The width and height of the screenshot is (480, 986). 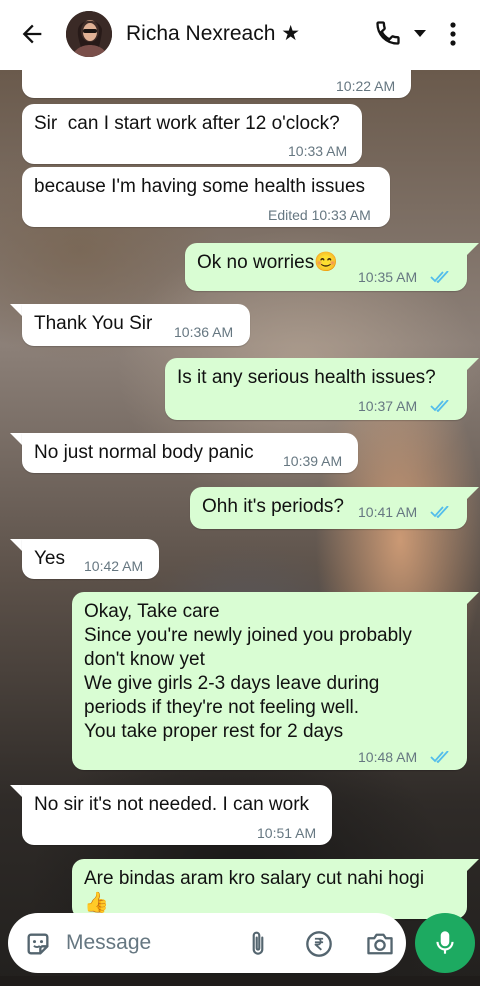 What do you see at coordinates (213, 33) in the screenshot?
I see `contact-name: Richa Nexreach ★` at bounding box center [213, 33].